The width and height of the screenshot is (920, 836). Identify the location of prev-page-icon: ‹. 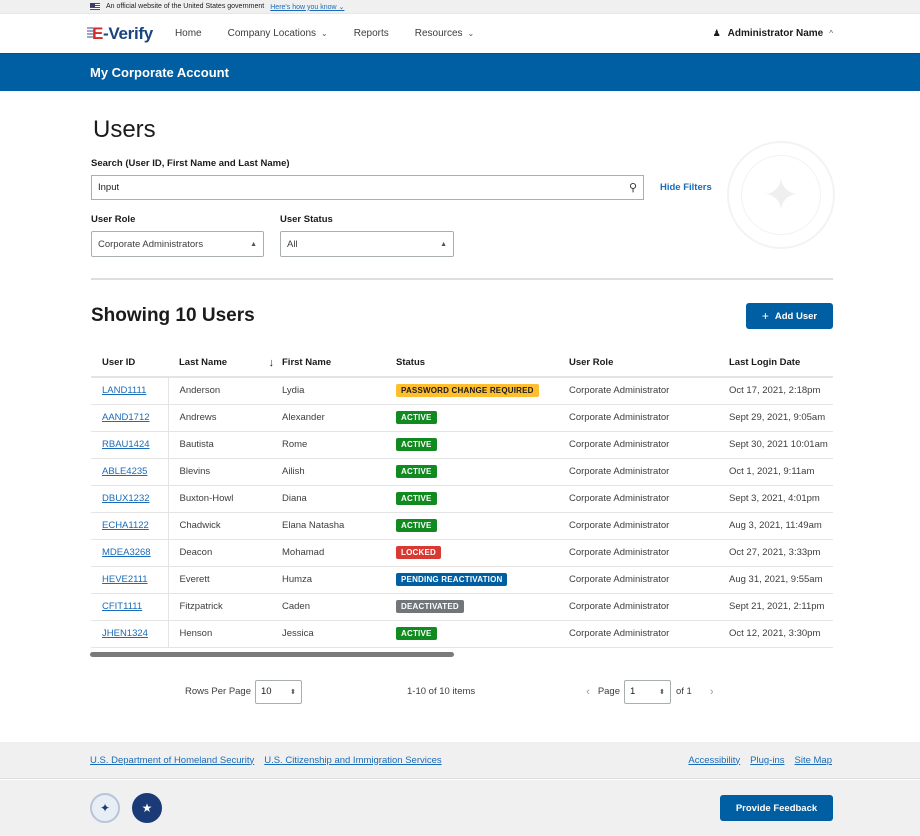
(588, 692).